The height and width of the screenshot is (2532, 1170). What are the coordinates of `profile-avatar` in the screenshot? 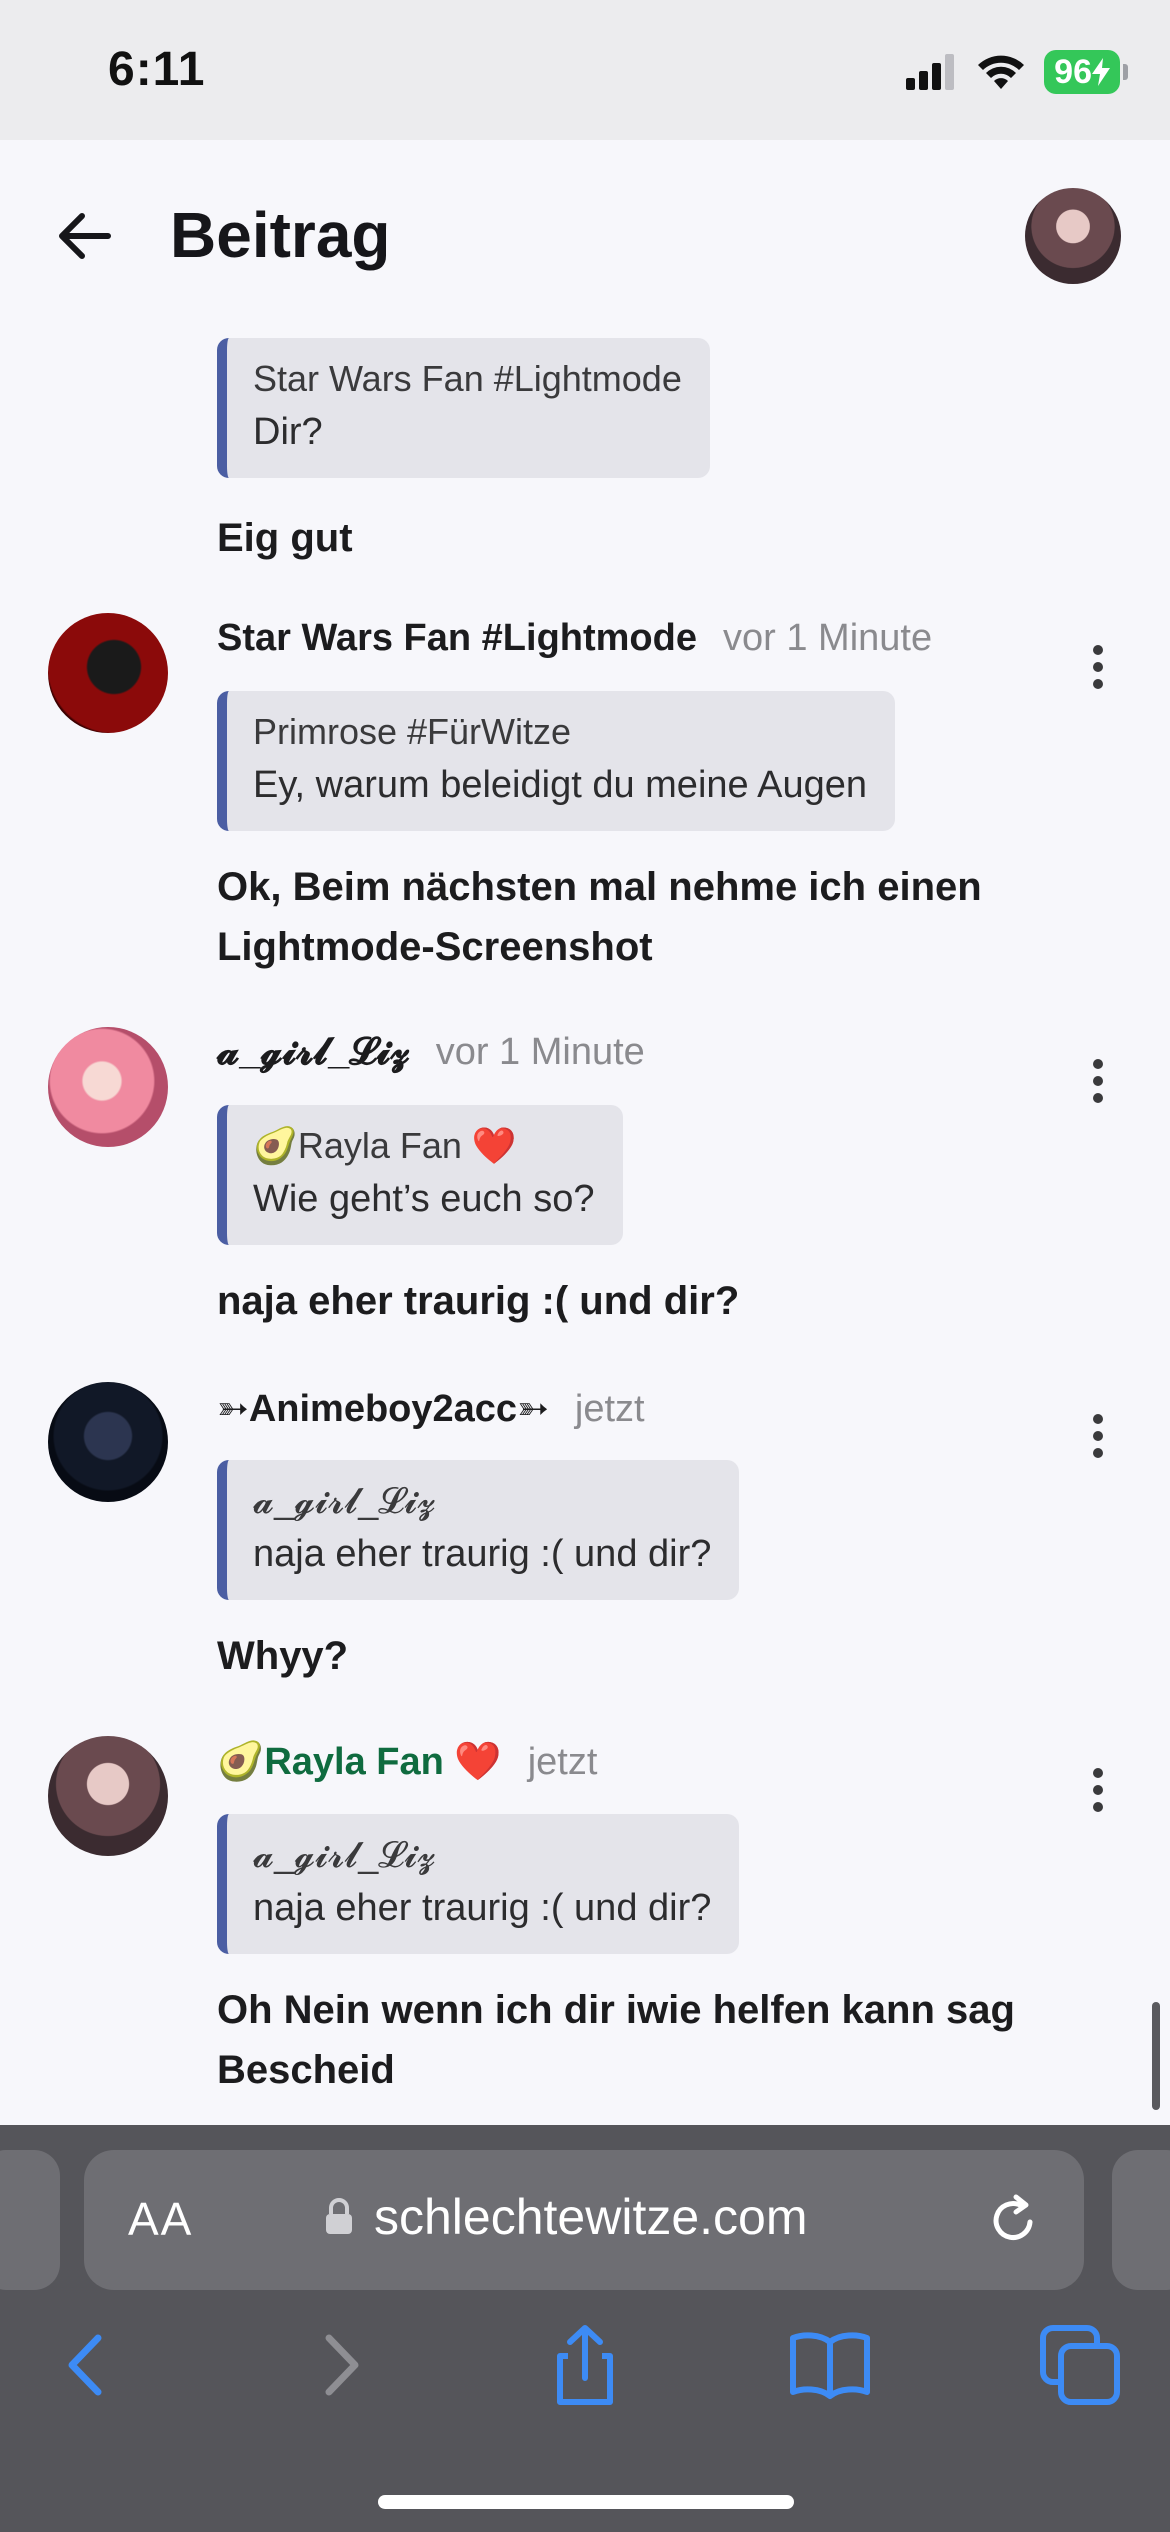 It's located at (1073, 236).